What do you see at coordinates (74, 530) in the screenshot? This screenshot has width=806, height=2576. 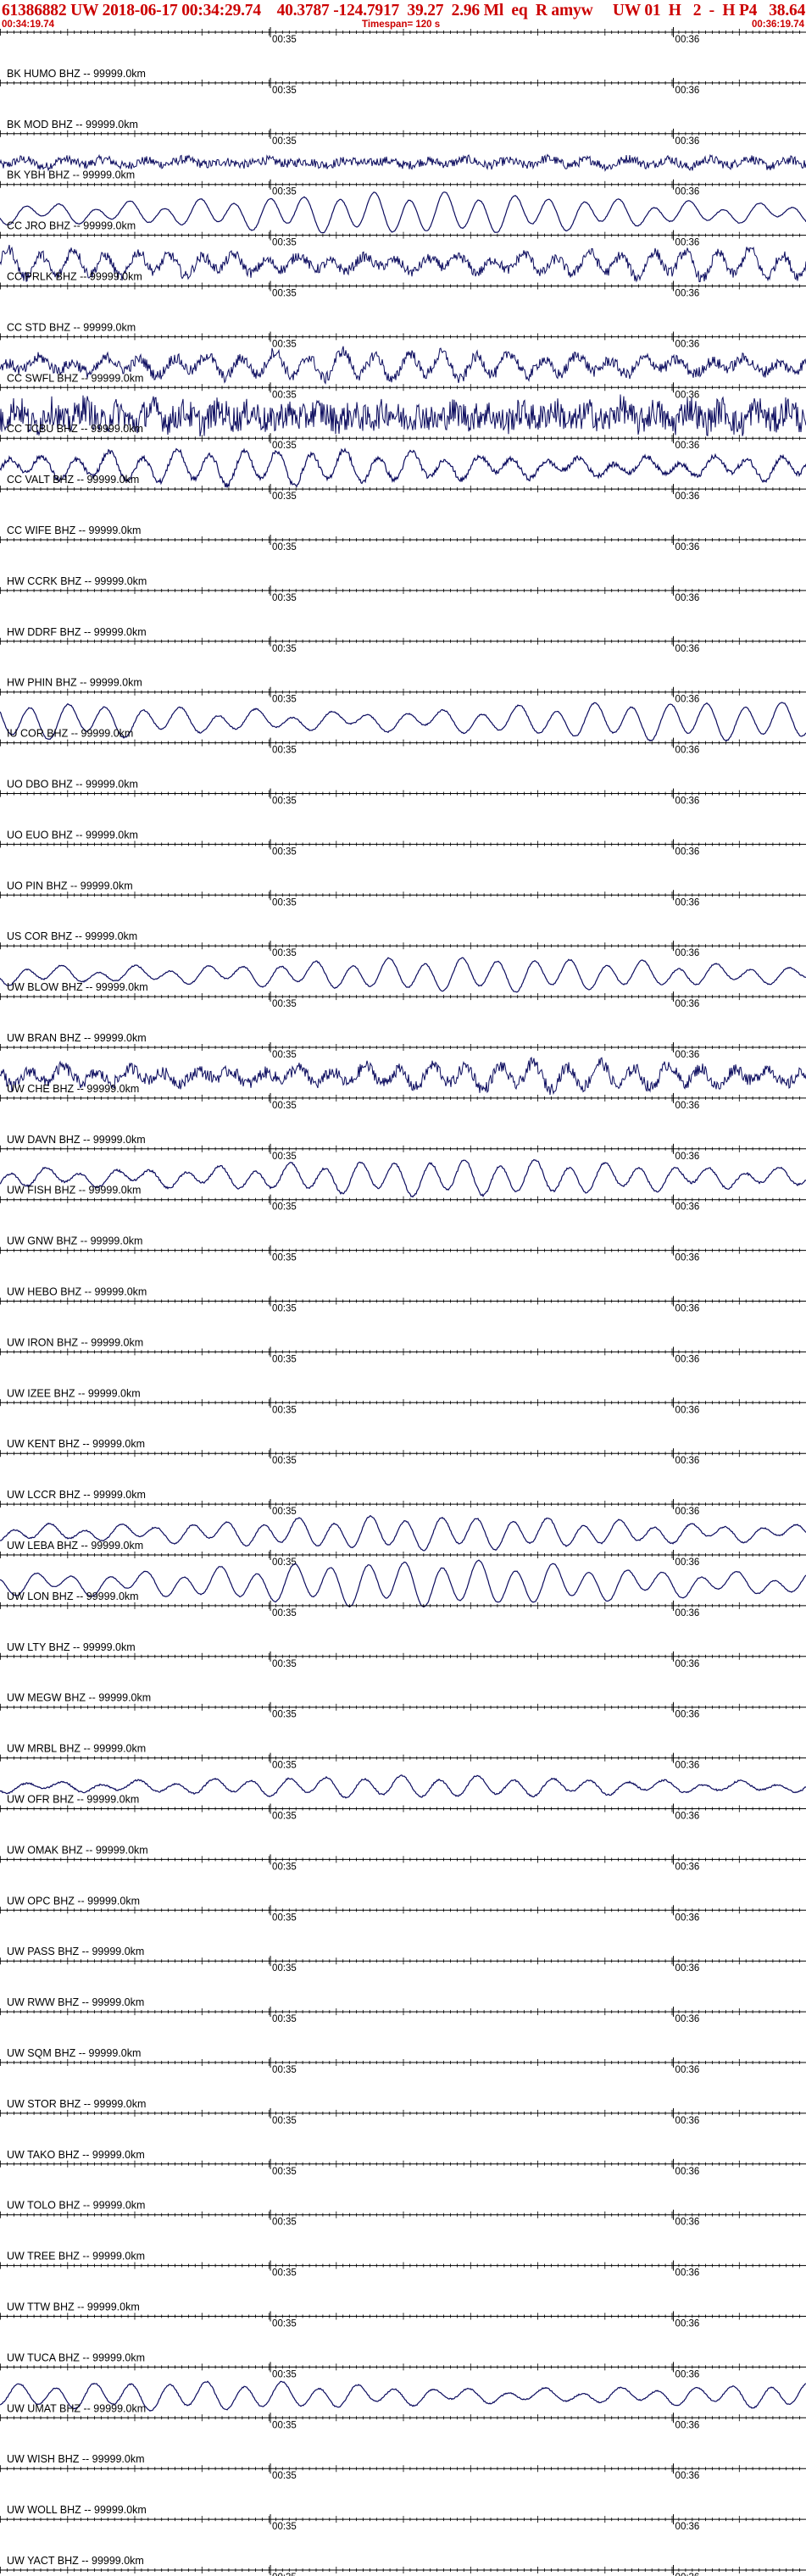 I see `channel-label: CC WIFE BHZ -- 99999.0km` at bounding box center [74, 530].